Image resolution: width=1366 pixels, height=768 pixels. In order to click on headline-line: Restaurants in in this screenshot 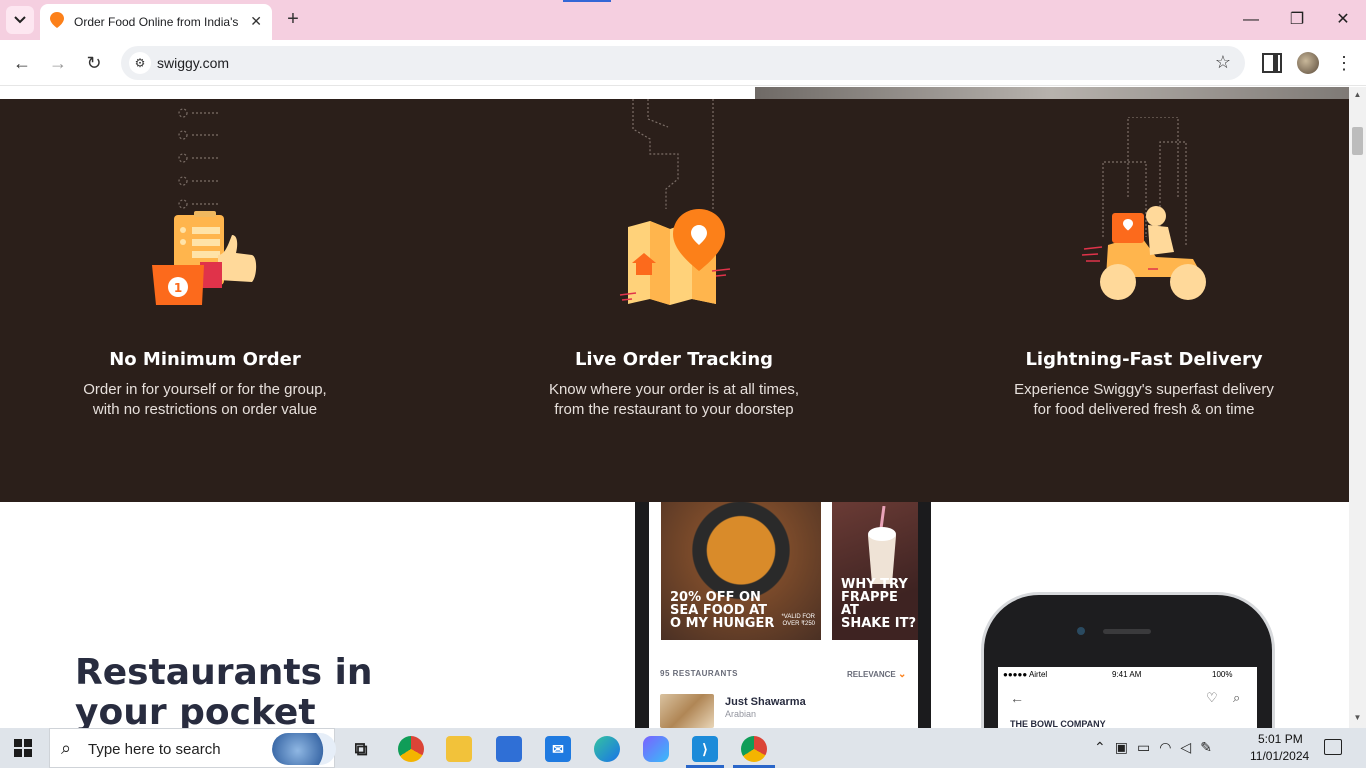, I will do `click(224, 672)`.